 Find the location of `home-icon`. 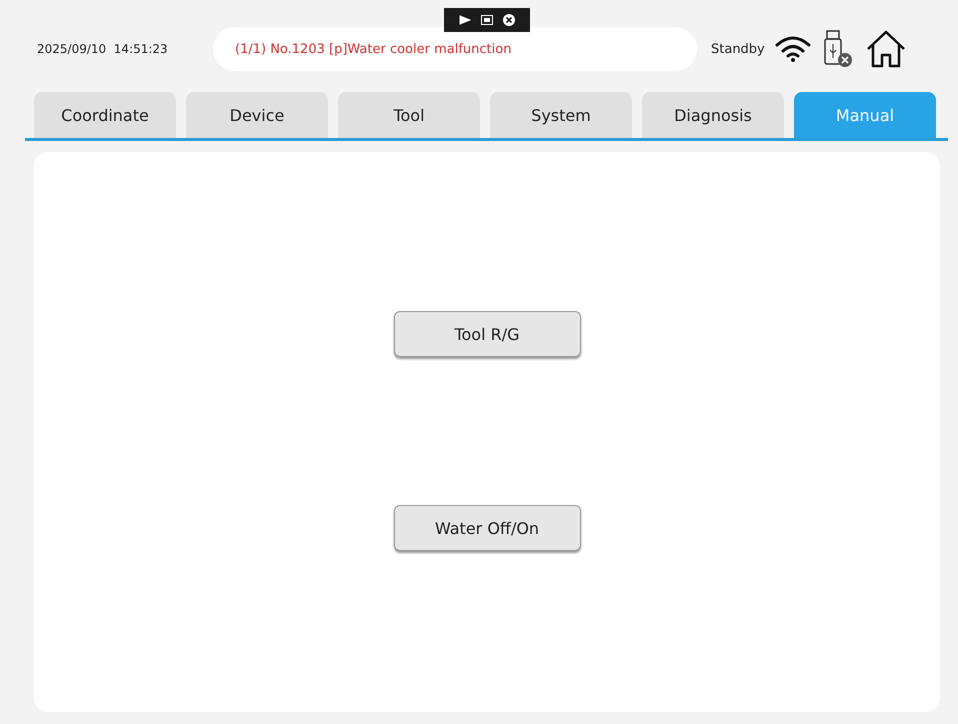

home-icon is located at coordinates (885, 49).